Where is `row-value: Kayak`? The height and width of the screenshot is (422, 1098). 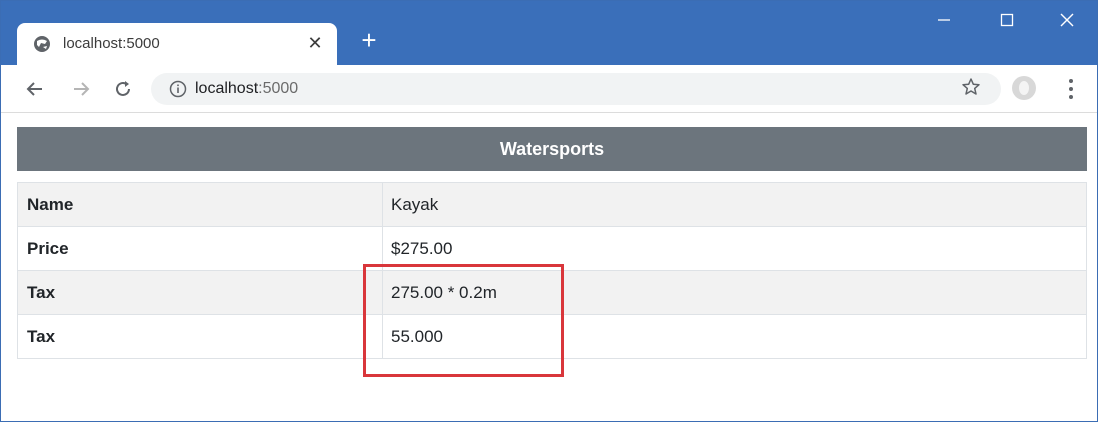
row-value: Kayak is located at coordinates (734, 204).